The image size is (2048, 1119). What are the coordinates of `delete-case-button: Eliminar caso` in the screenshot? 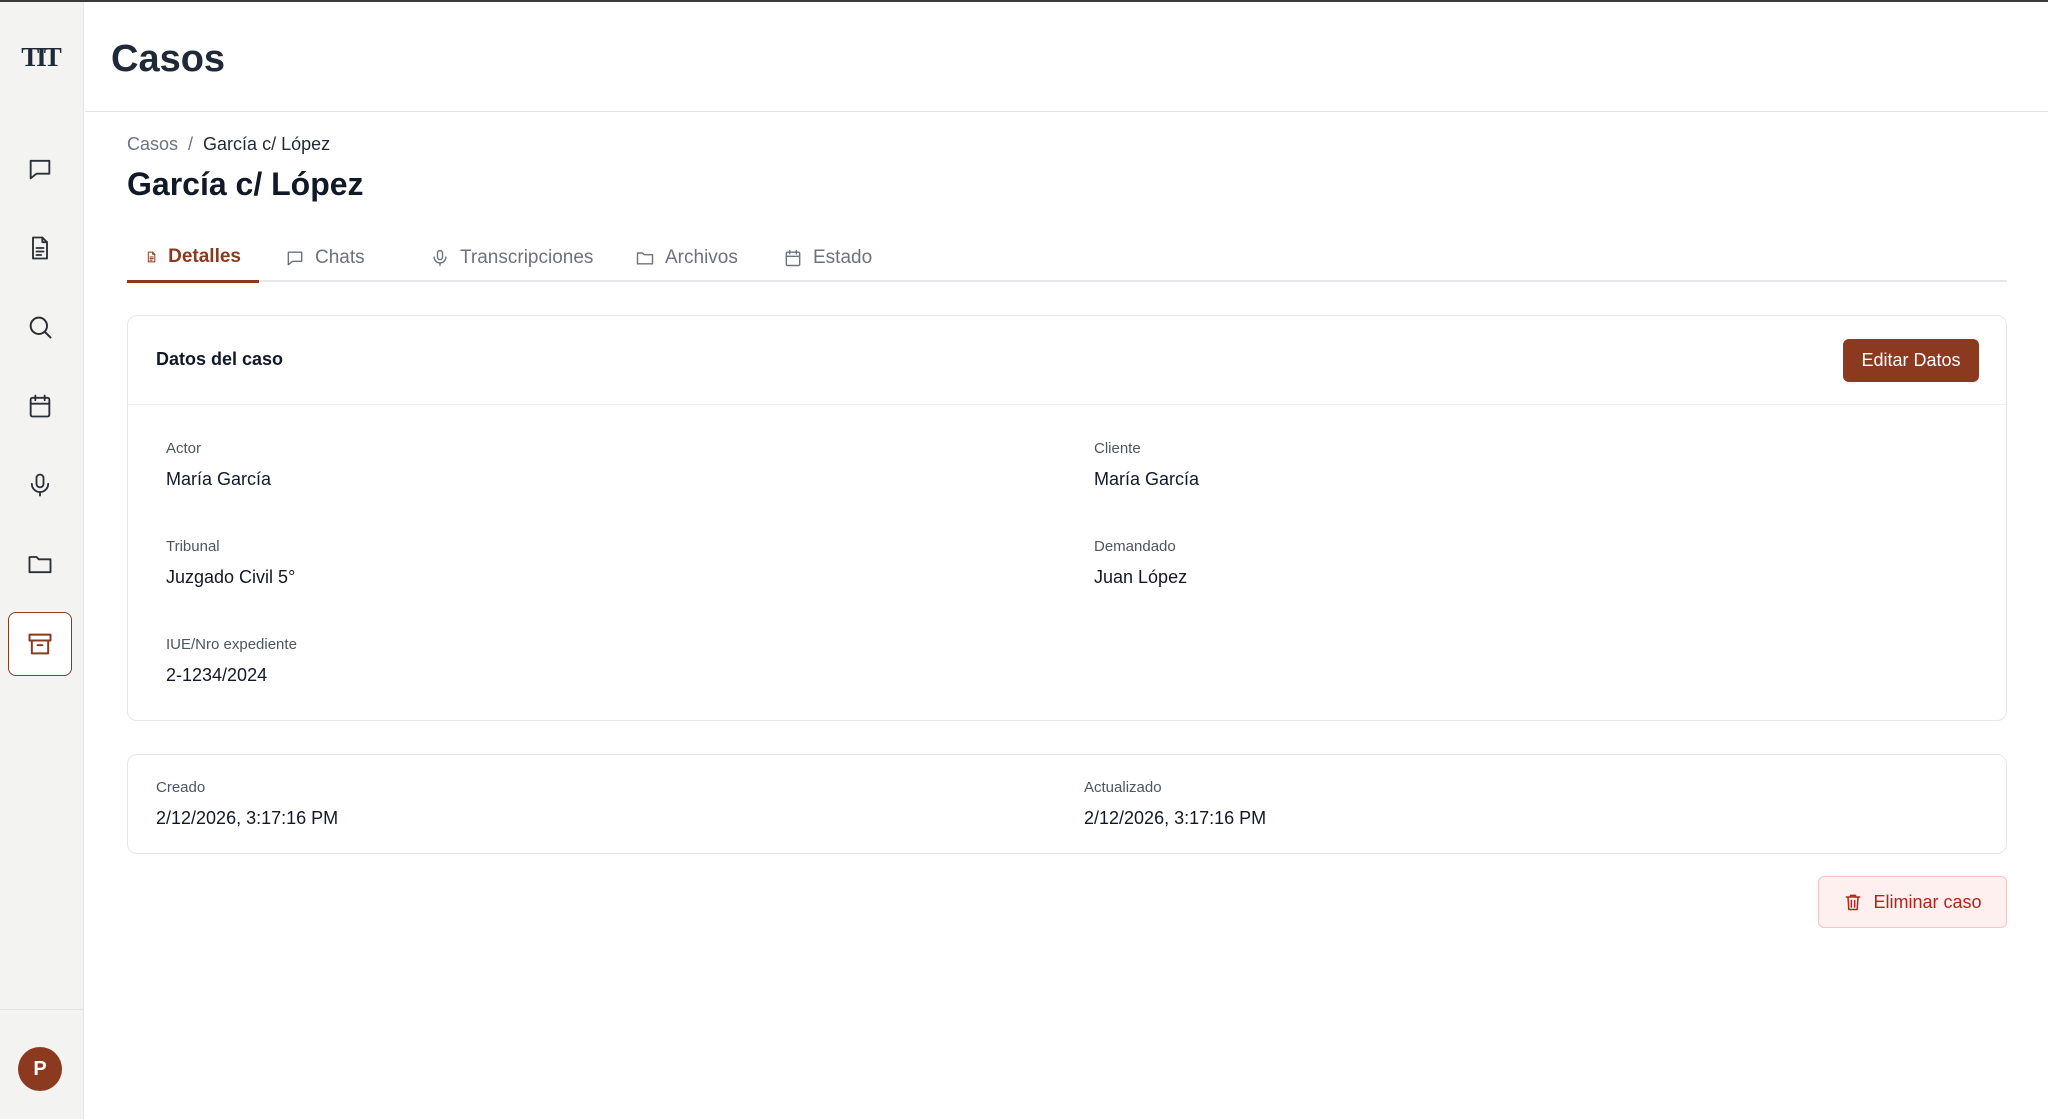 It's located at (1912, 902).